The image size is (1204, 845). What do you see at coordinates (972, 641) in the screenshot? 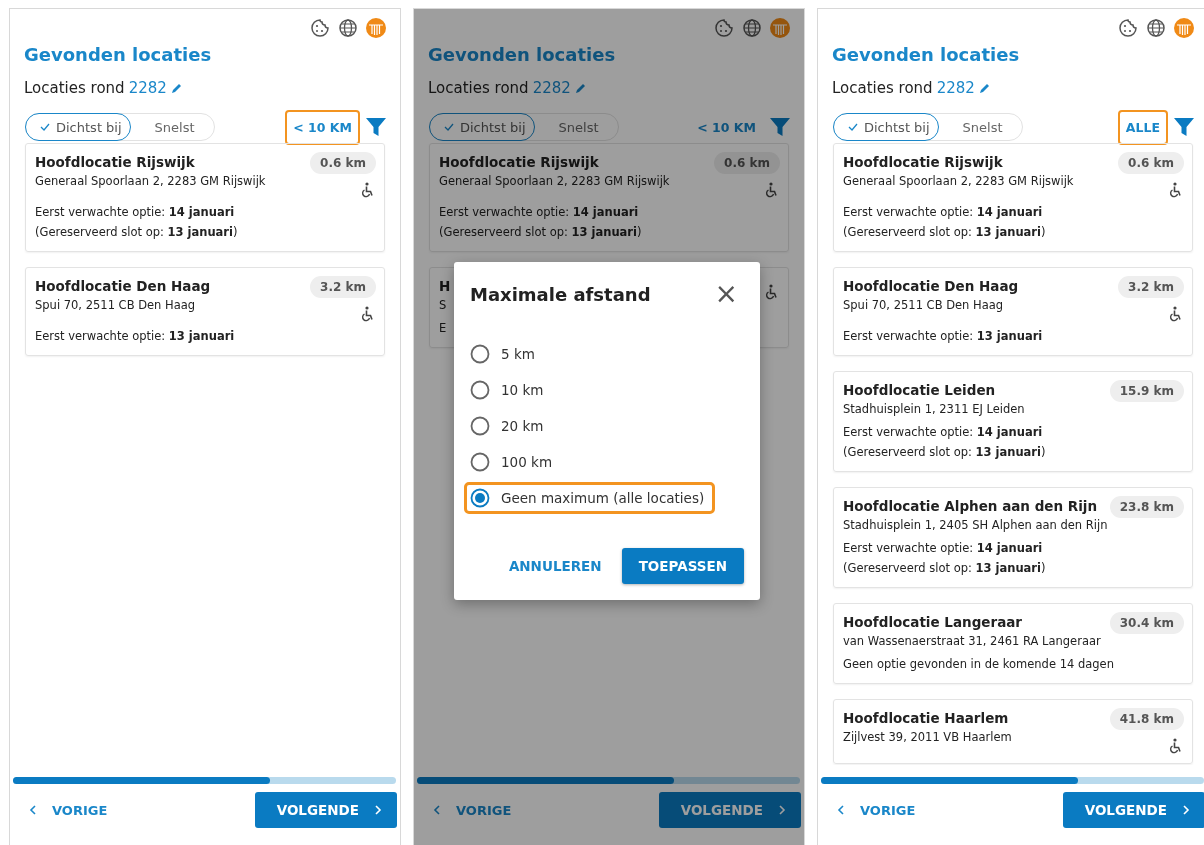
I see `location-address: van Wassenaerstraat 31, 2461 RA Langeraar` at bounding box center [972, 641].